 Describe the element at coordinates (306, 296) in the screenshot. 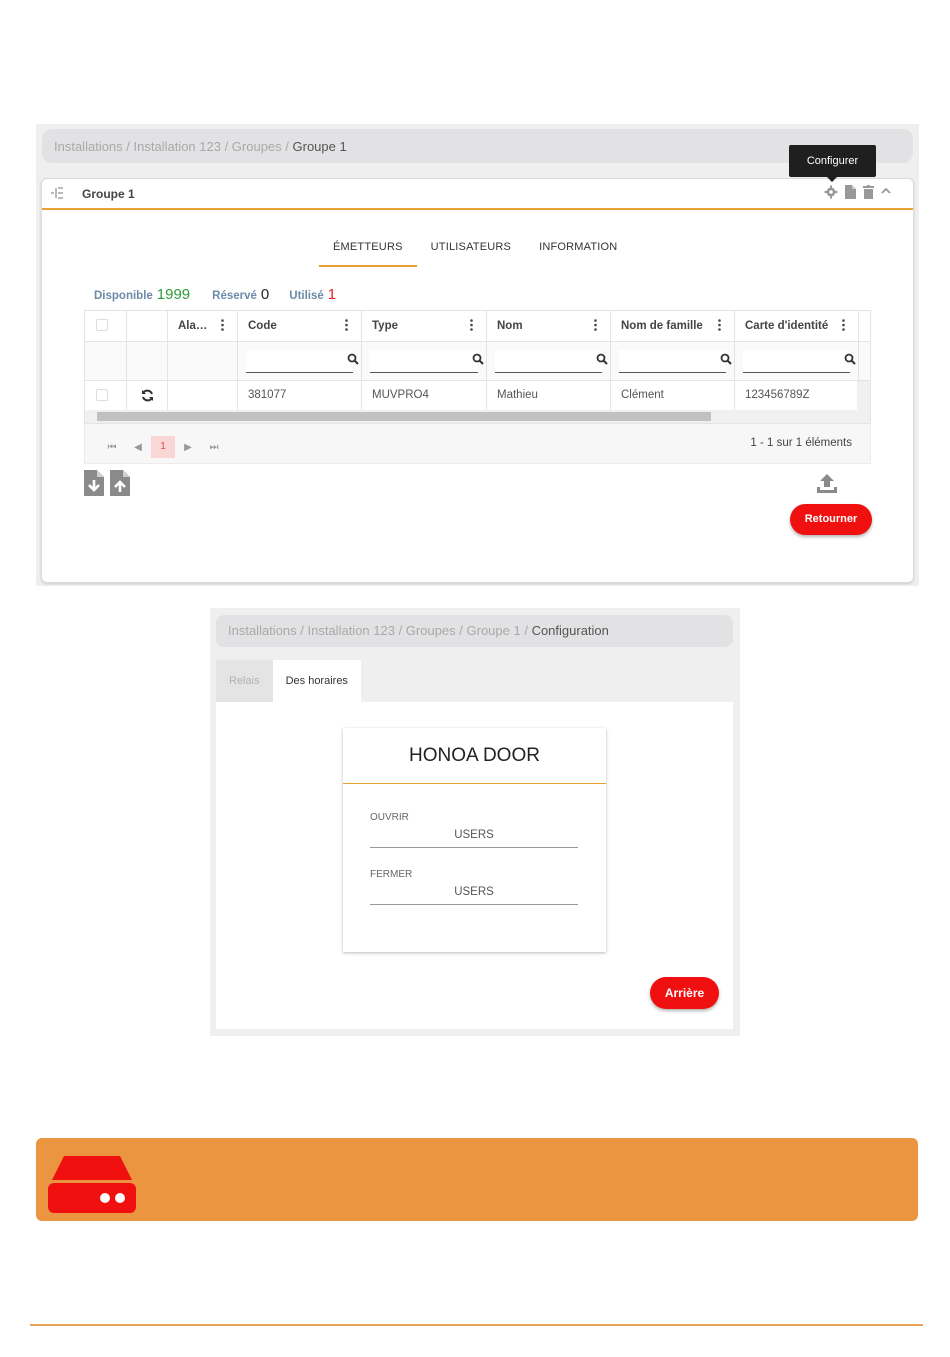

I see `used-label: Utilisé` at that location.